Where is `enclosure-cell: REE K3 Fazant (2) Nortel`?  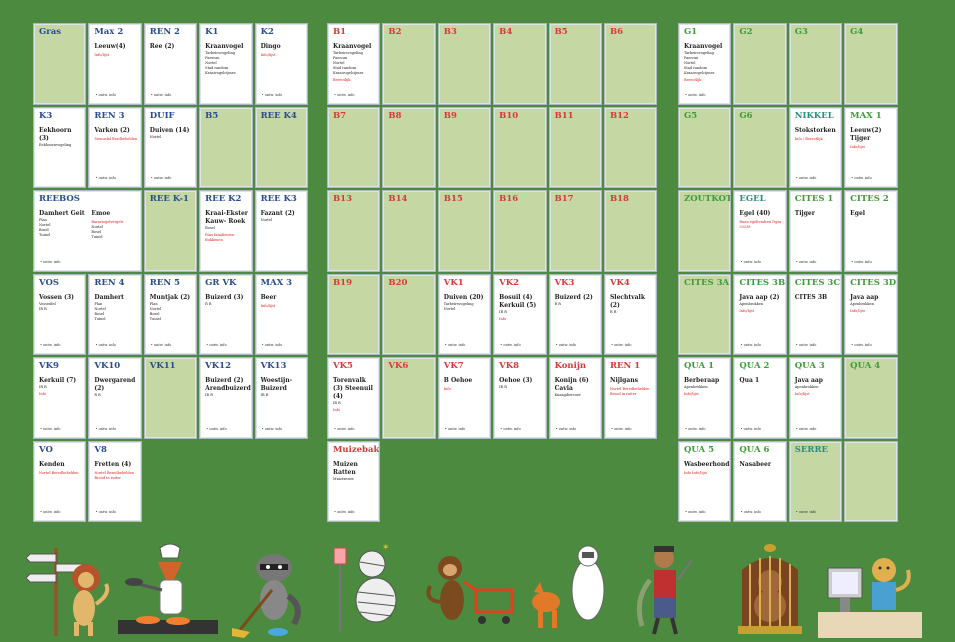 enclosure-cell: REE K3 Fazant (2) Nortel is located at coordinates (281, 231).